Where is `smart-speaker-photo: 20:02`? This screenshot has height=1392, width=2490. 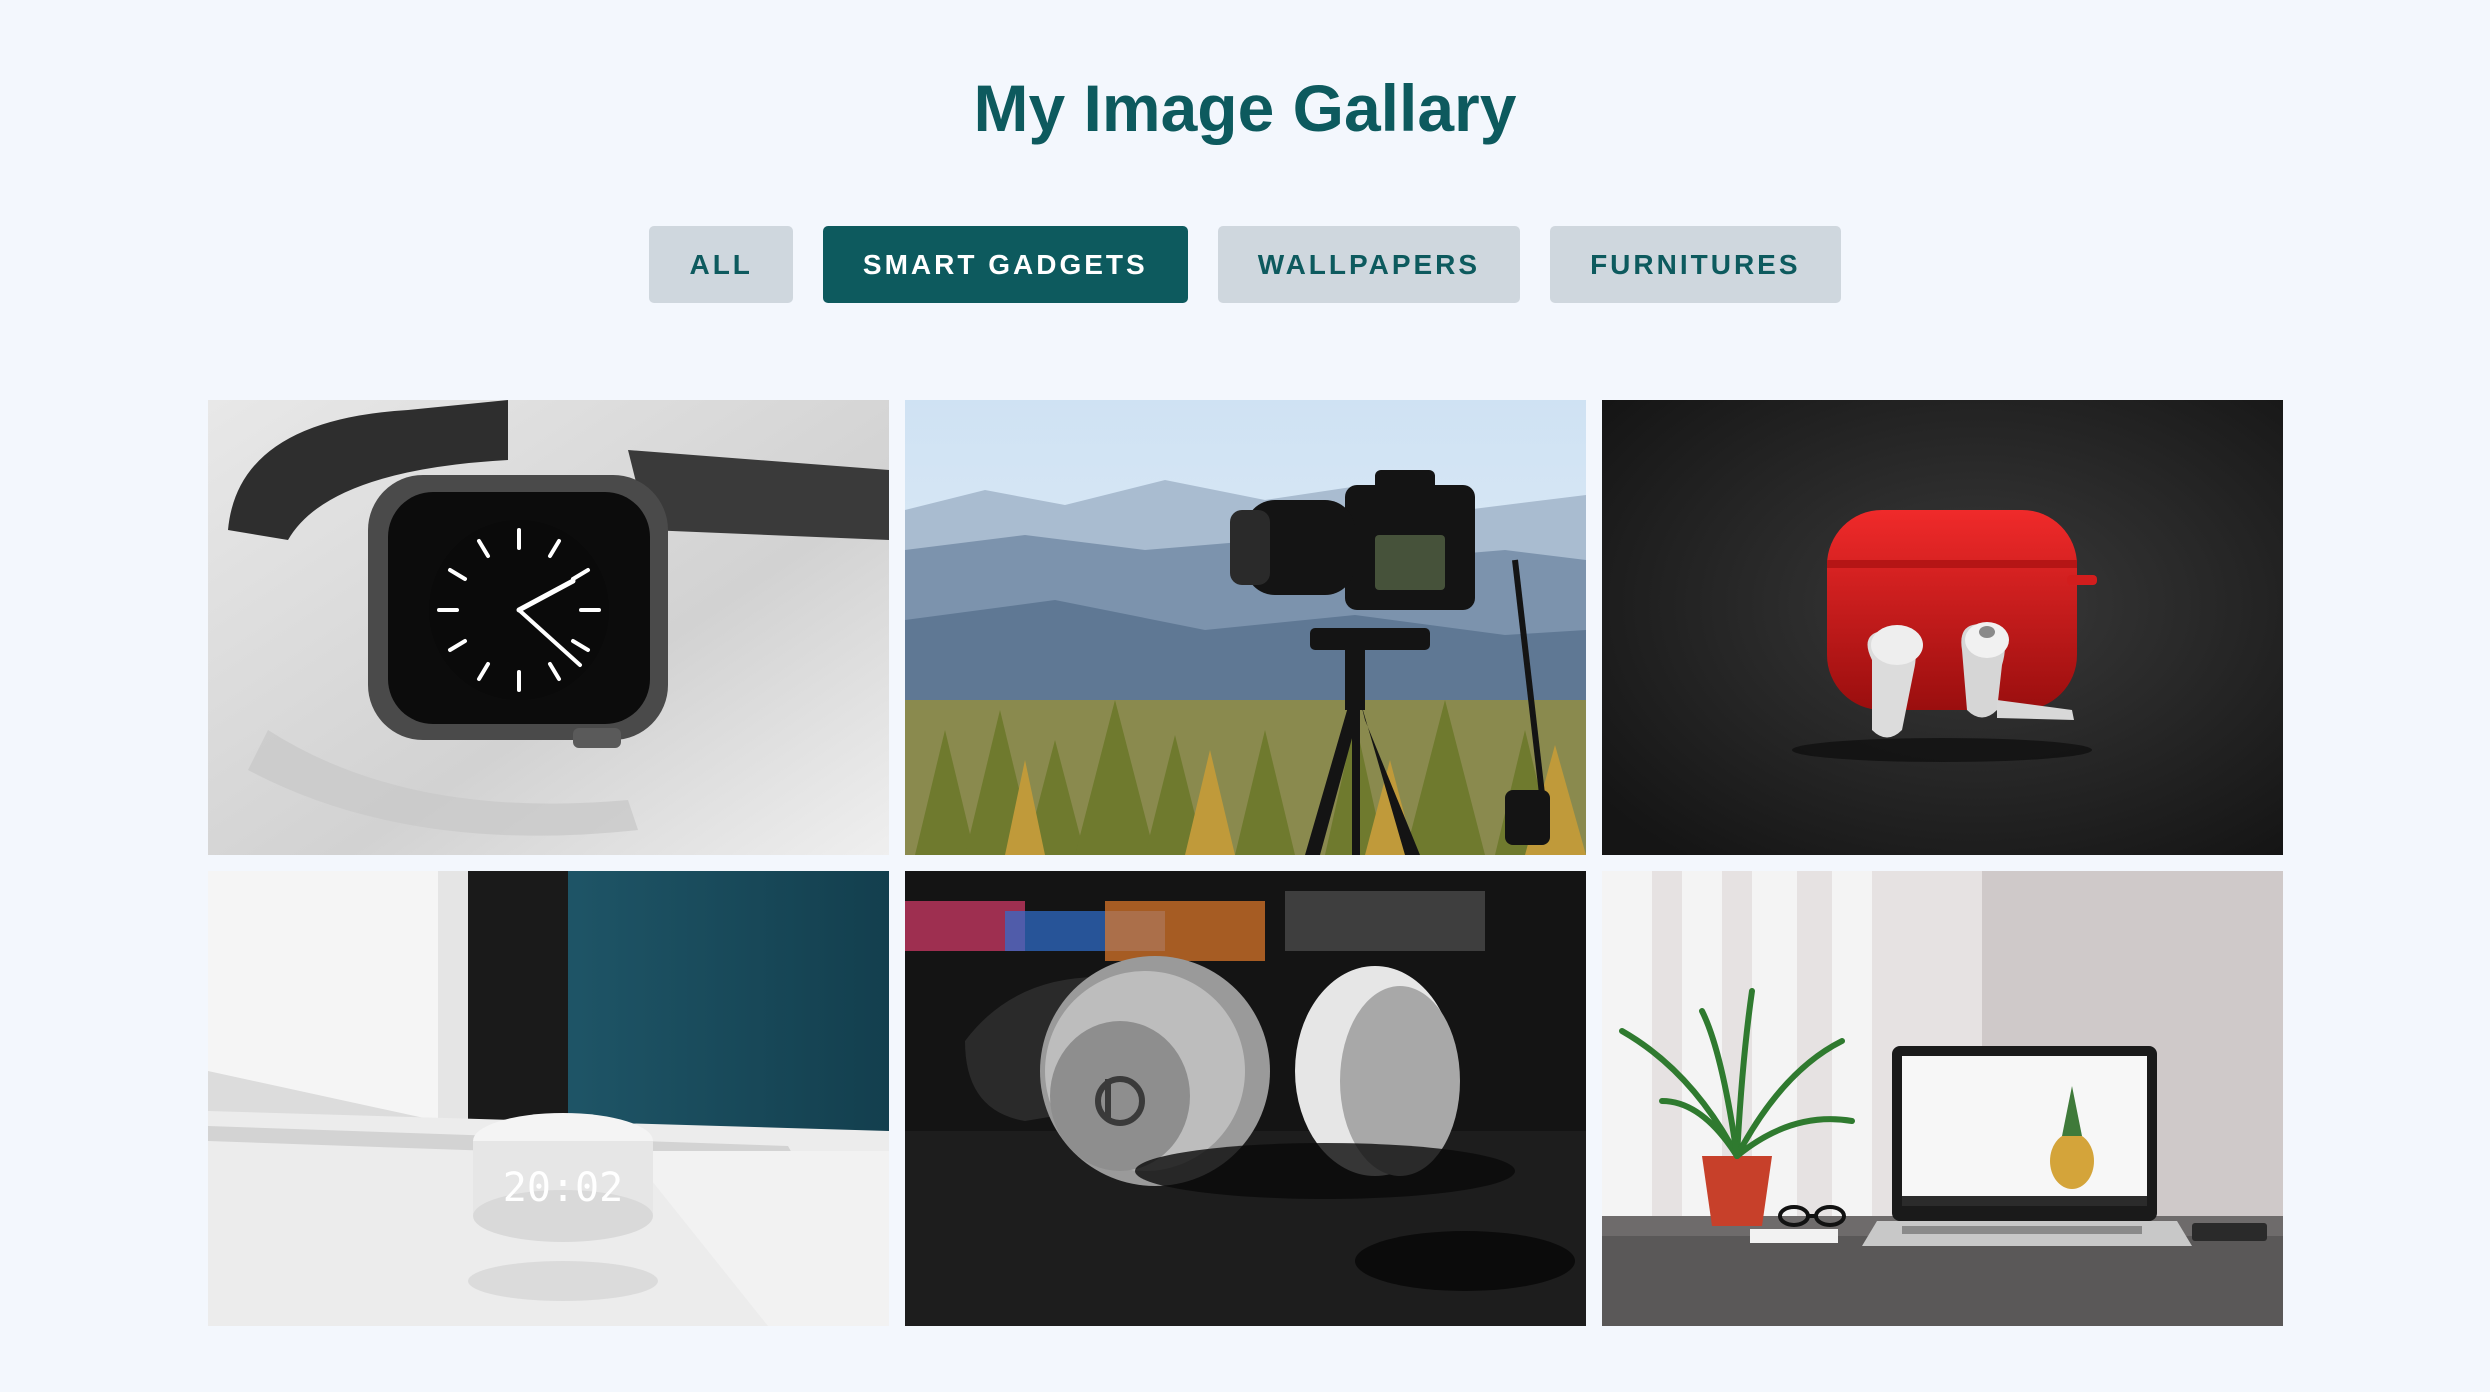 smart-speaker-photo: 20:02 is located at coordinates (548, 1098).